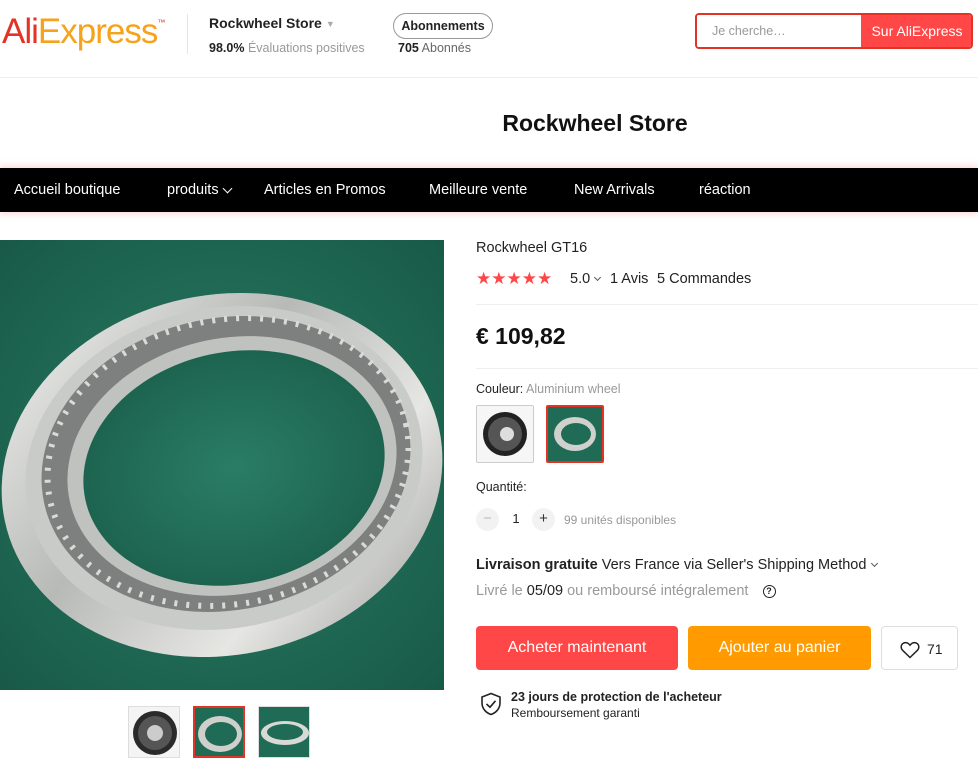  I want to click on nav-bestsellers-label: Meilleure vente, so click(478, 190).